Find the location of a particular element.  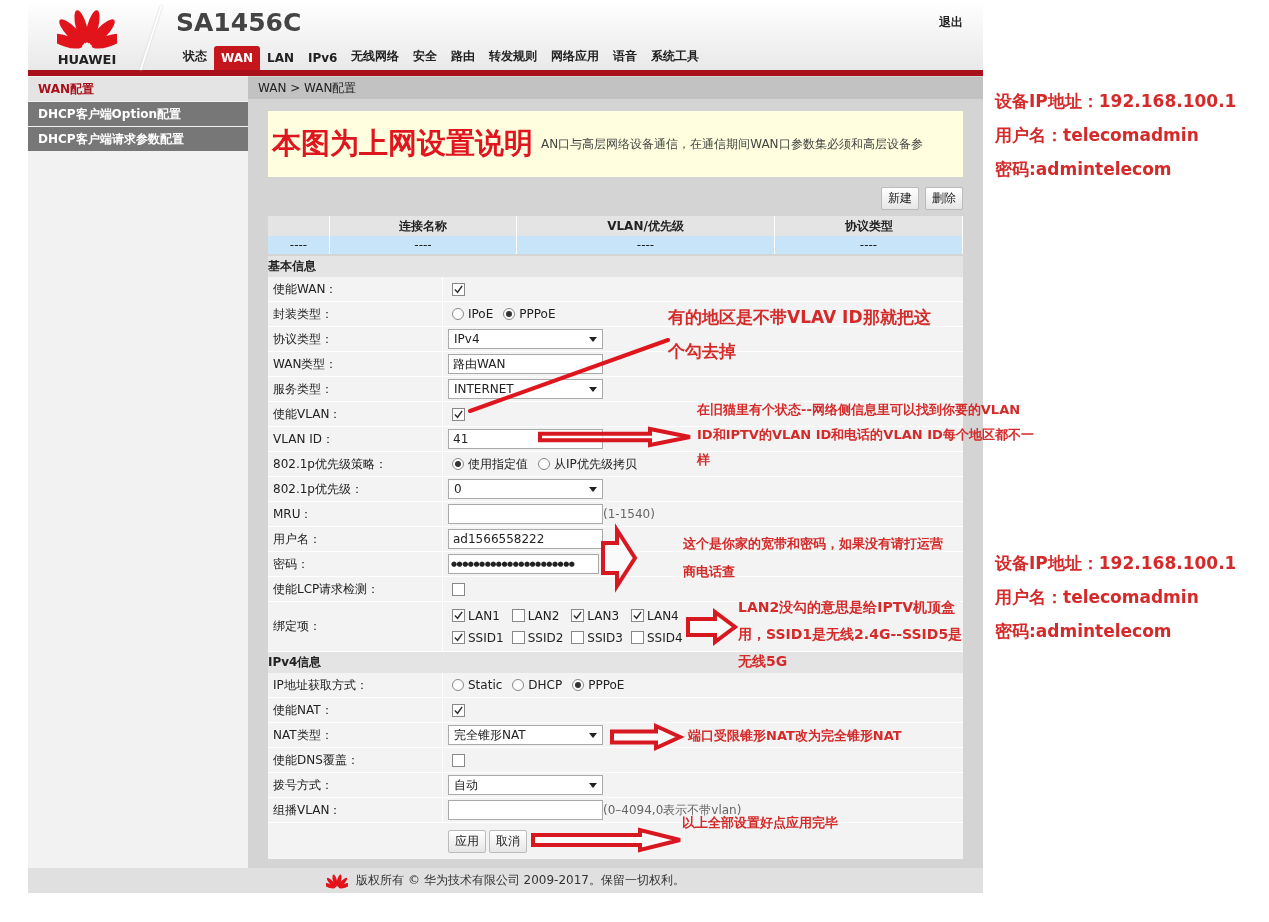

annotation-text: LAN2没勾的意思是给IPTV机顶盒用，SSID1是无线2.4G--SSID5是无线5G is located at coordinates (851, 634).